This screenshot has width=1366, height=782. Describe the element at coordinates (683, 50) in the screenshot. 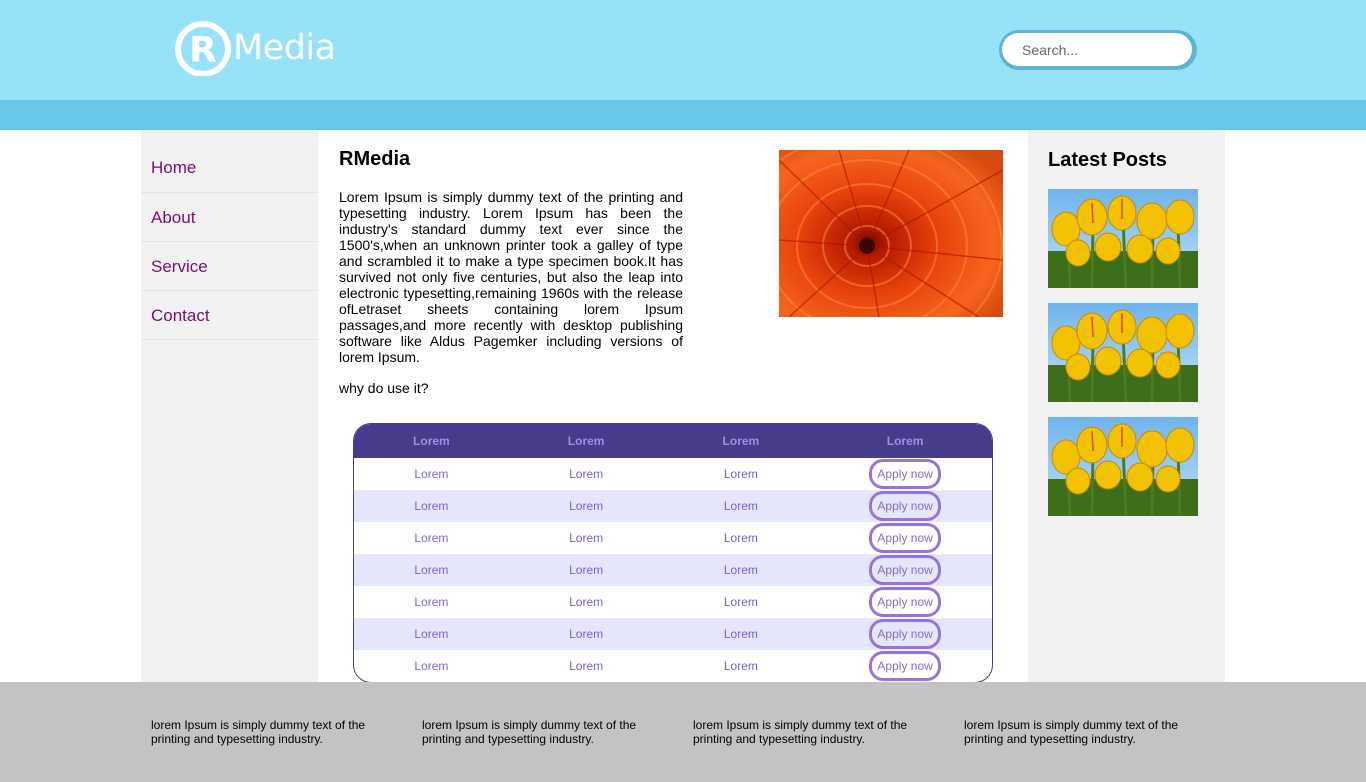

I see `header: R Media` at that location.